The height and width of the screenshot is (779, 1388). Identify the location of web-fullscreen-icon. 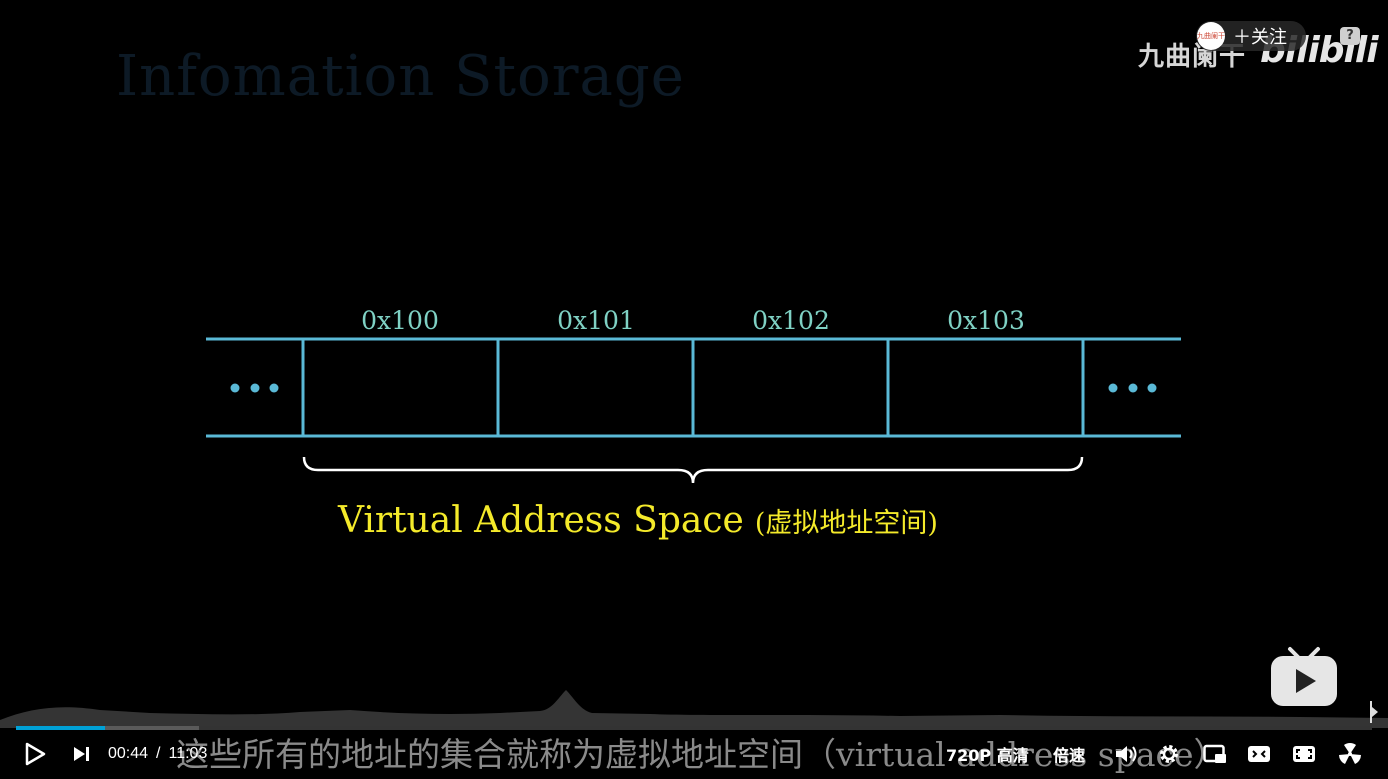
(1304, 754).